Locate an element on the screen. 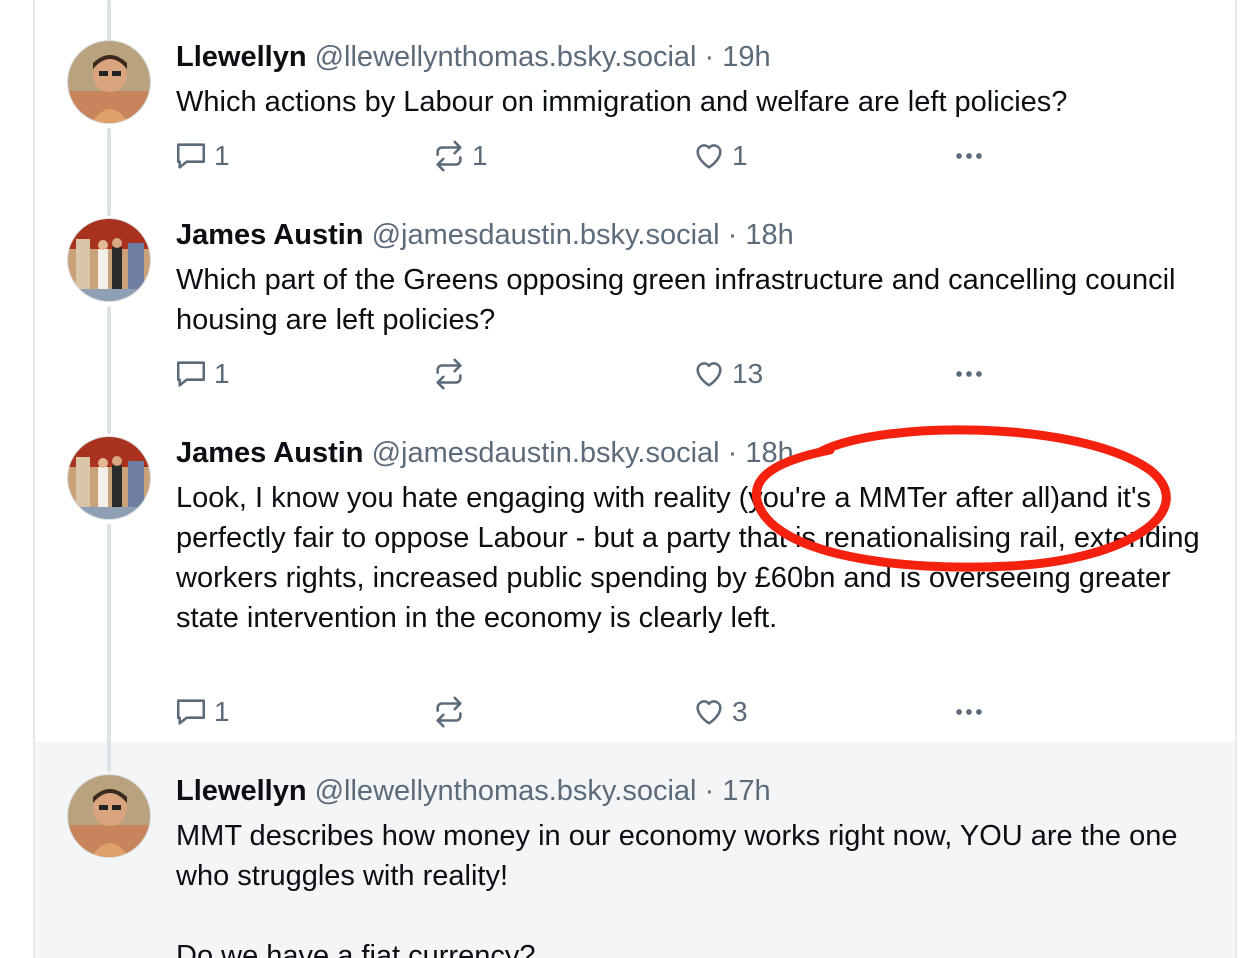  like-button: 1 is located at coordinates (720, 156).